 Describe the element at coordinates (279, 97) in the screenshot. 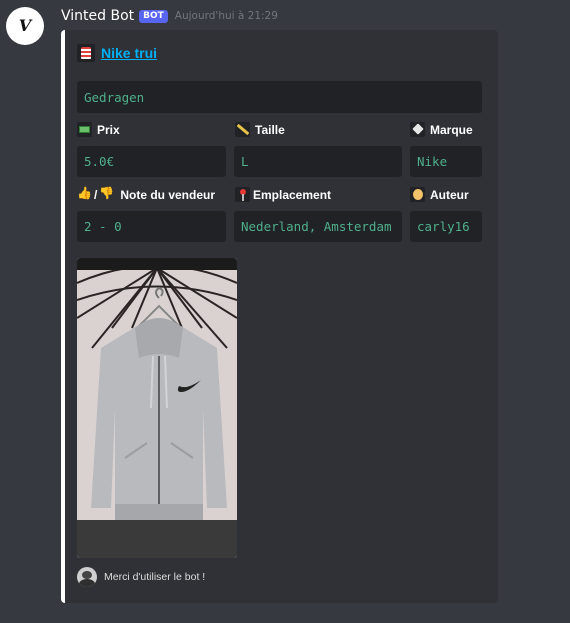

I see `description-codeblock: Gedragen` at that location.